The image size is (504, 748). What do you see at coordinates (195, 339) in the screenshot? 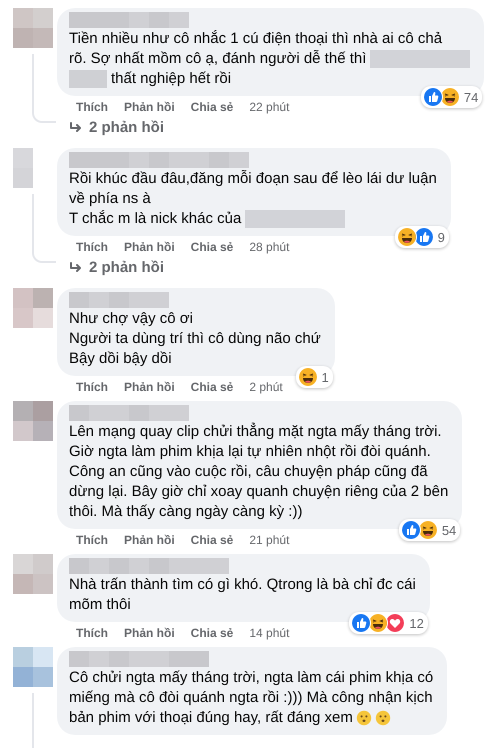
I see `comment-text: Người ta dùng trí thì cô dùng não chứ` at bounding box center [195, 339].